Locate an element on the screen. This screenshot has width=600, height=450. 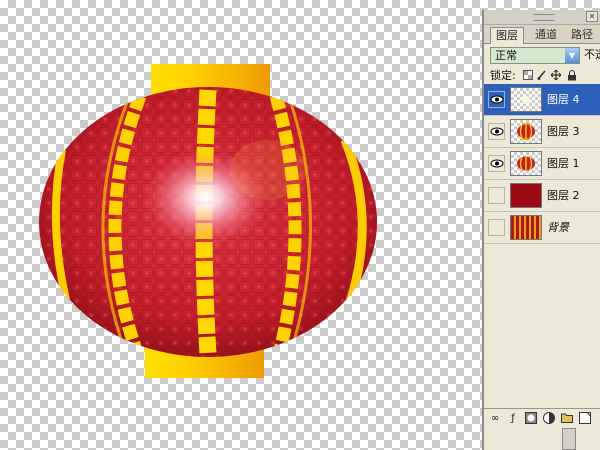
blend-row: 正常 ▼ 不透 is located at coordinates (542, 55).